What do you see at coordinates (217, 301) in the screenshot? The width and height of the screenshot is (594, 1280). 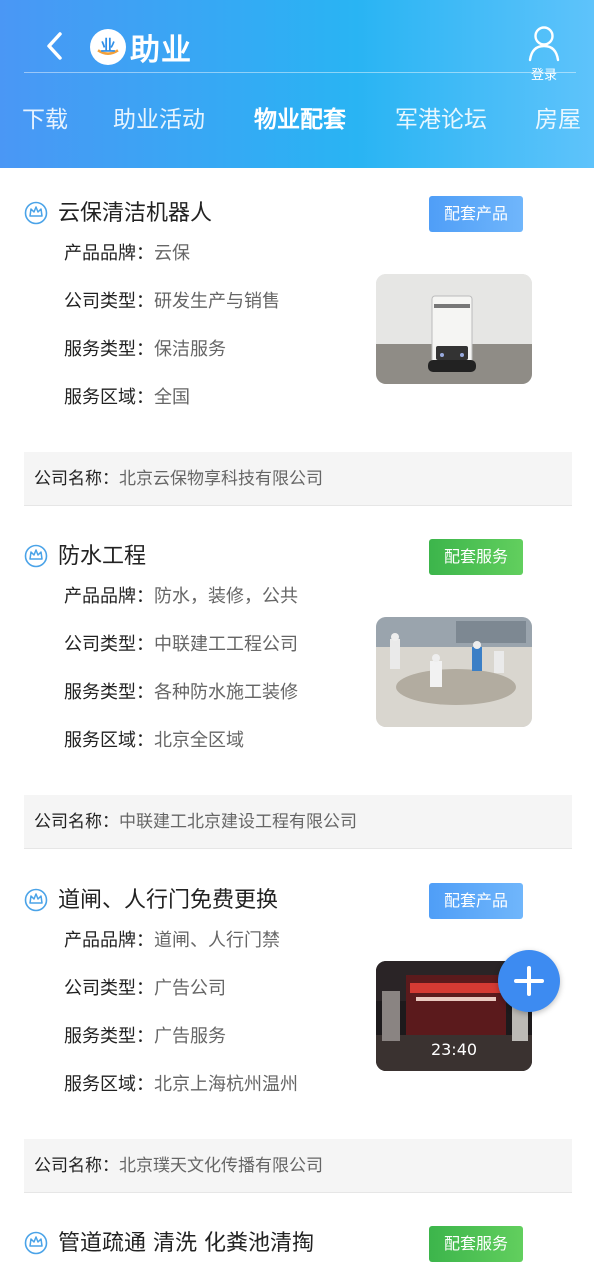 I see `company-type-value: 研发生产与销售` at bounding box center [217, 301].